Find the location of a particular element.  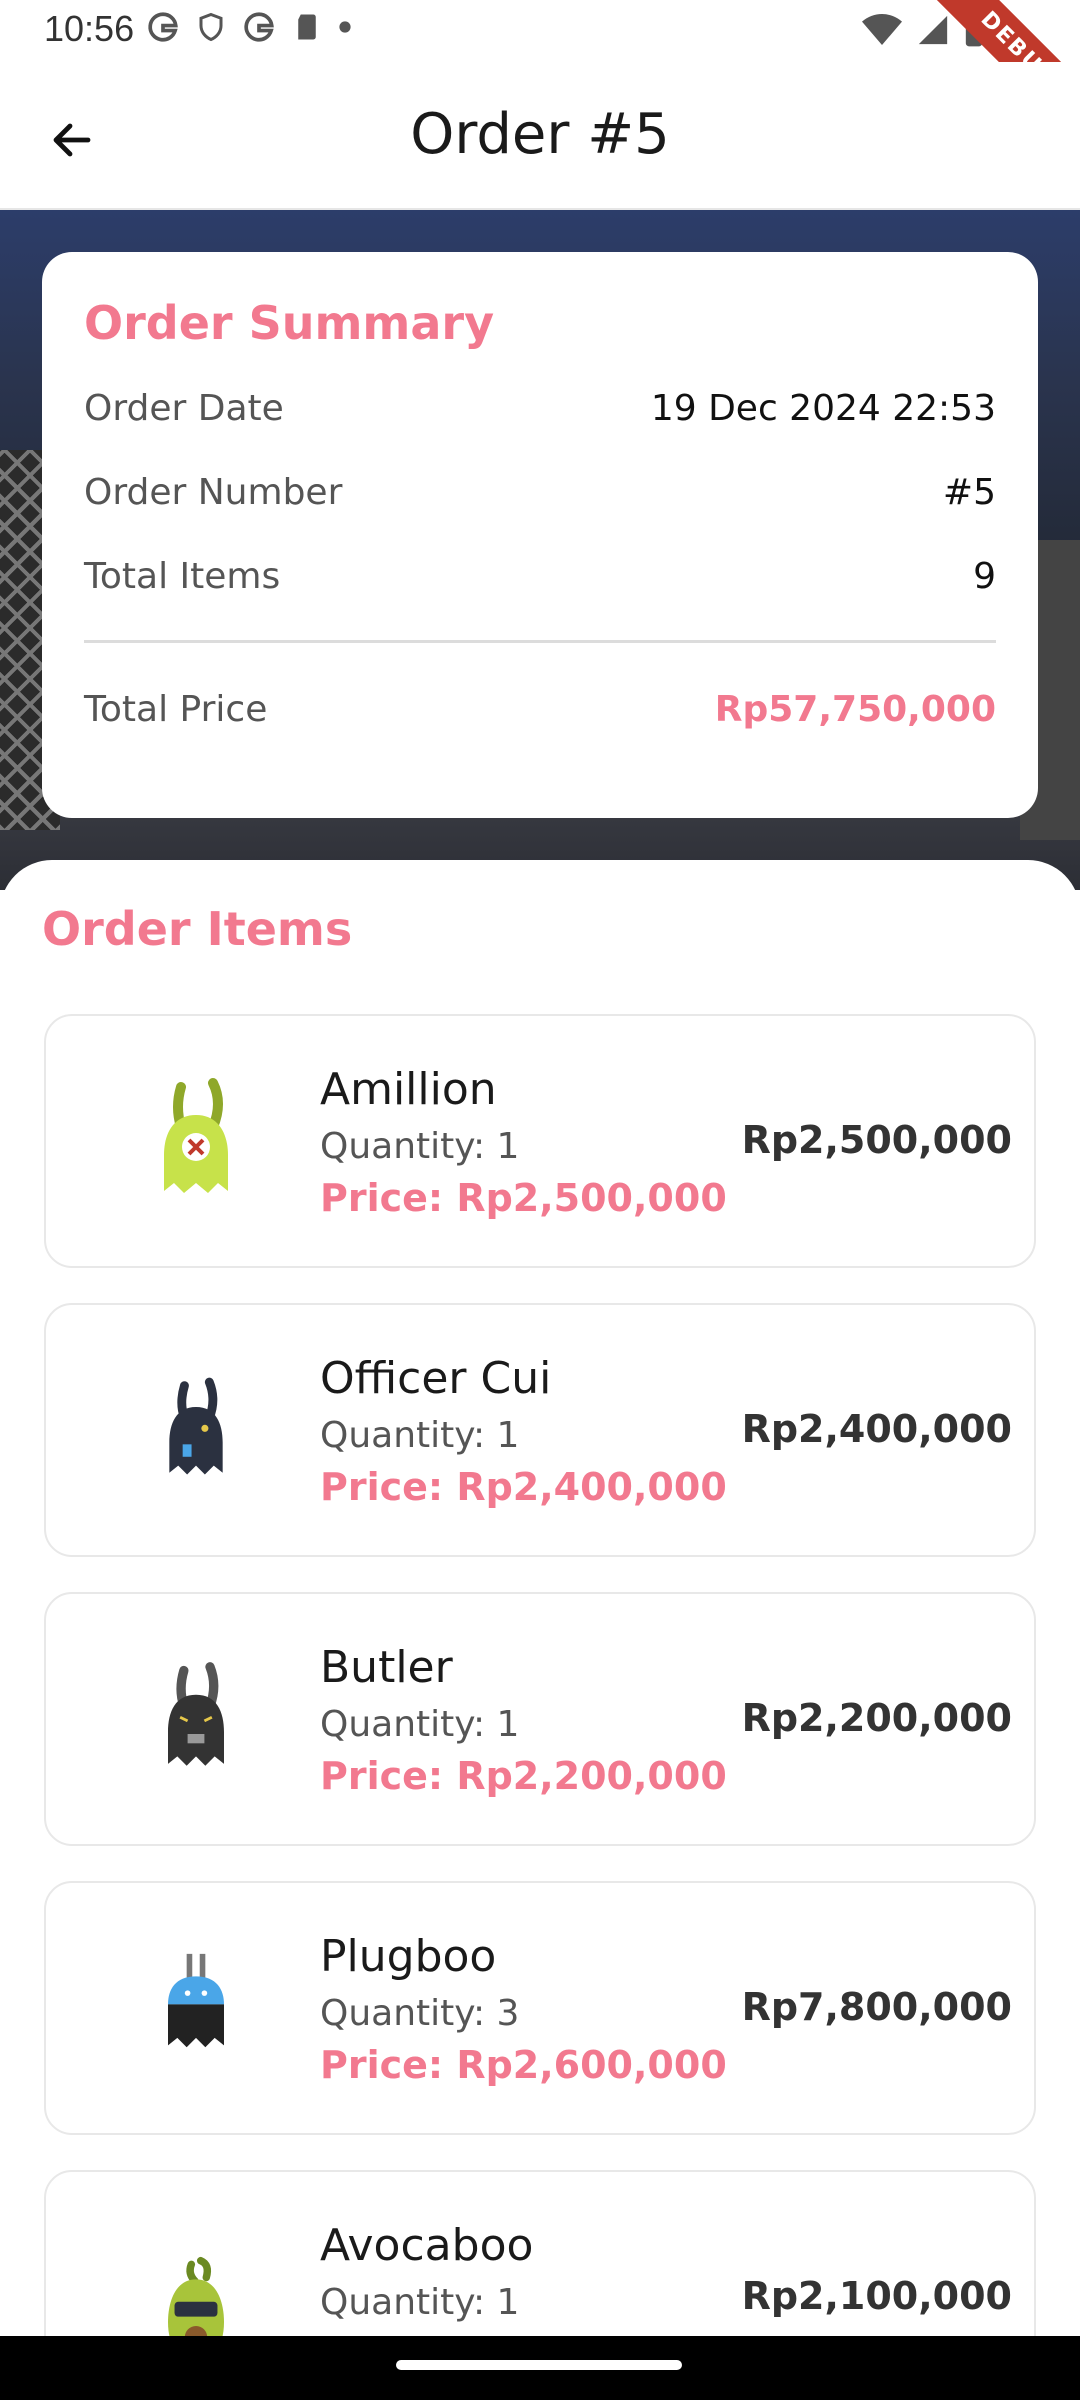

item-total-price: Rp2,100,000 is located at coordinates (876, 2296).